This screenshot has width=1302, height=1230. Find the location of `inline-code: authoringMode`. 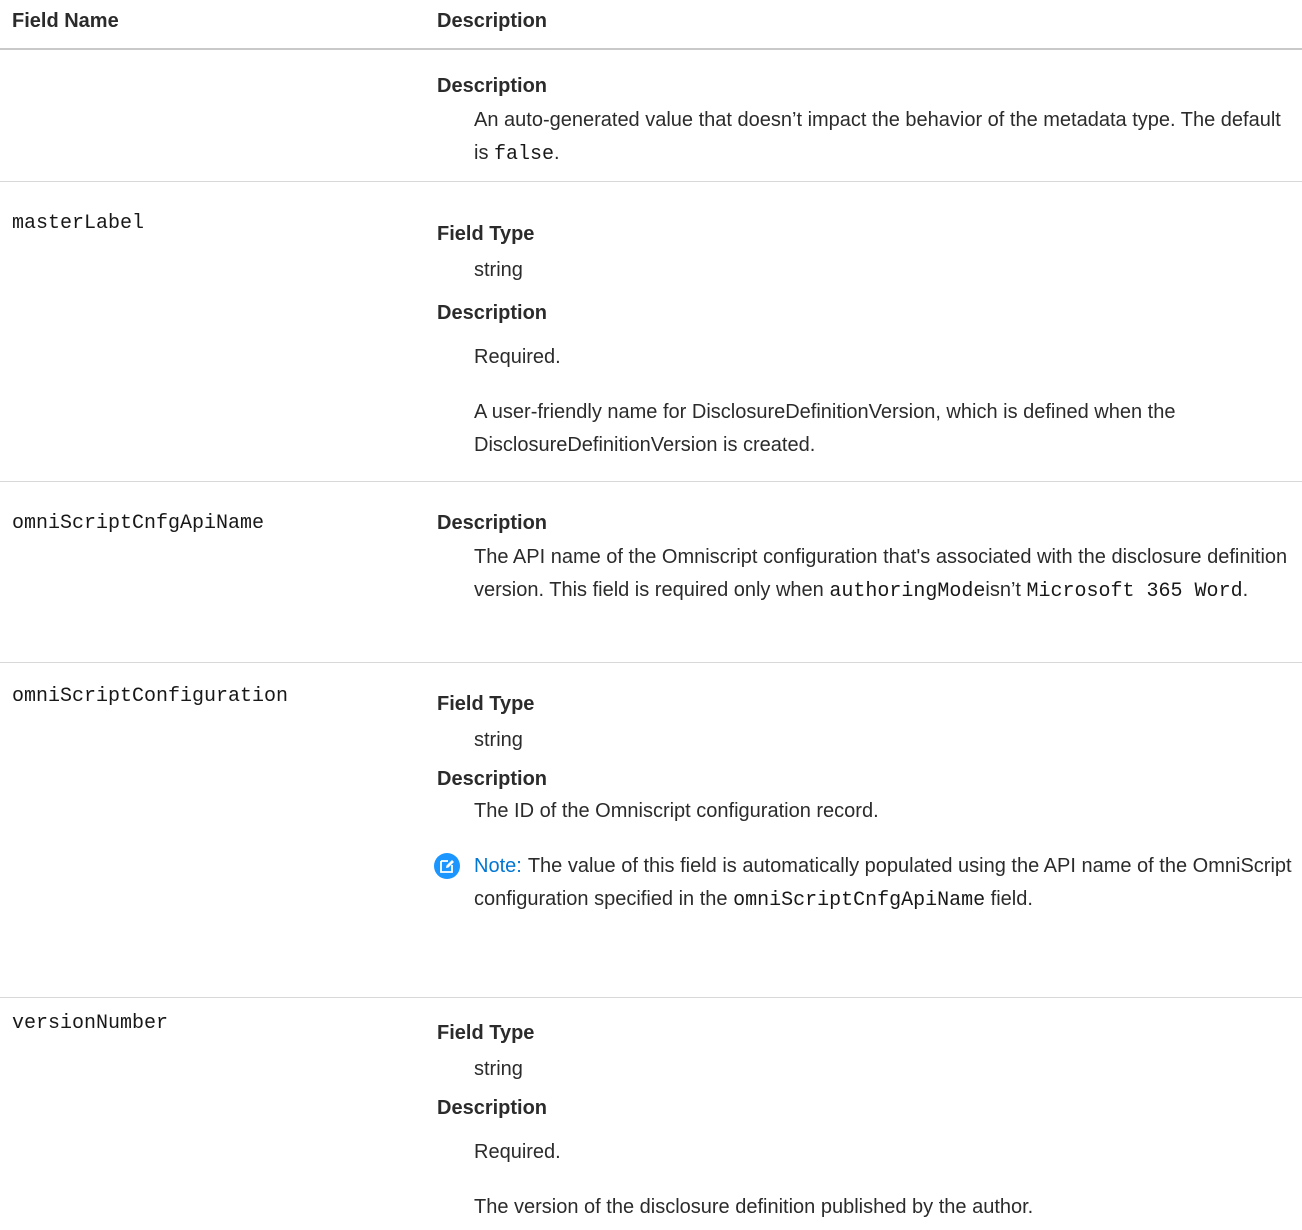

inline-code: authoringMode is located at coordinates (907, 591).